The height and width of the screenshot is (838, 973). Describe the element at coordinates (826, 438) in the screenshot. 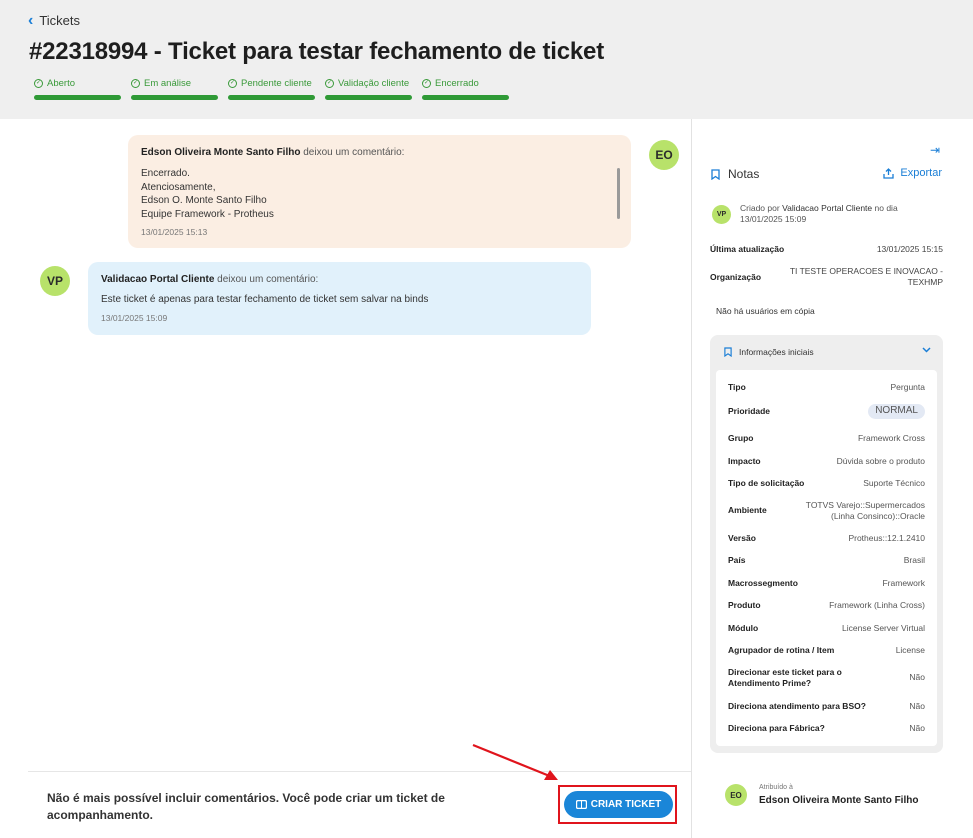

I see `info-row-grupo: Grupo Framework Cross` at that location.